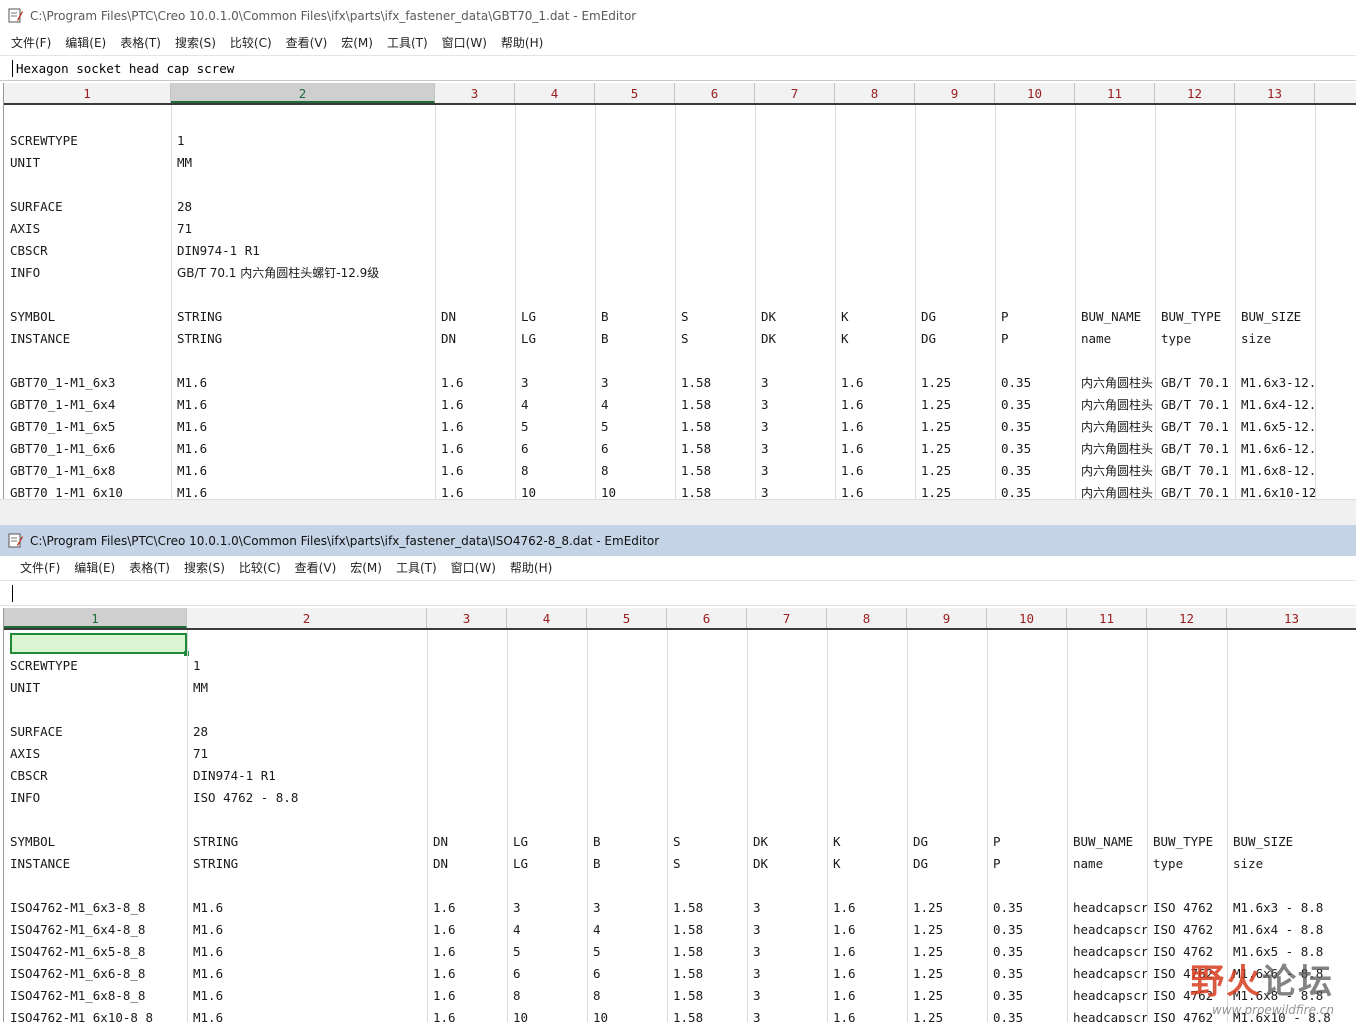 This screenshot has width=1356, height=1022. I want to click on menu-file: 文件(F), so click(40, 568).